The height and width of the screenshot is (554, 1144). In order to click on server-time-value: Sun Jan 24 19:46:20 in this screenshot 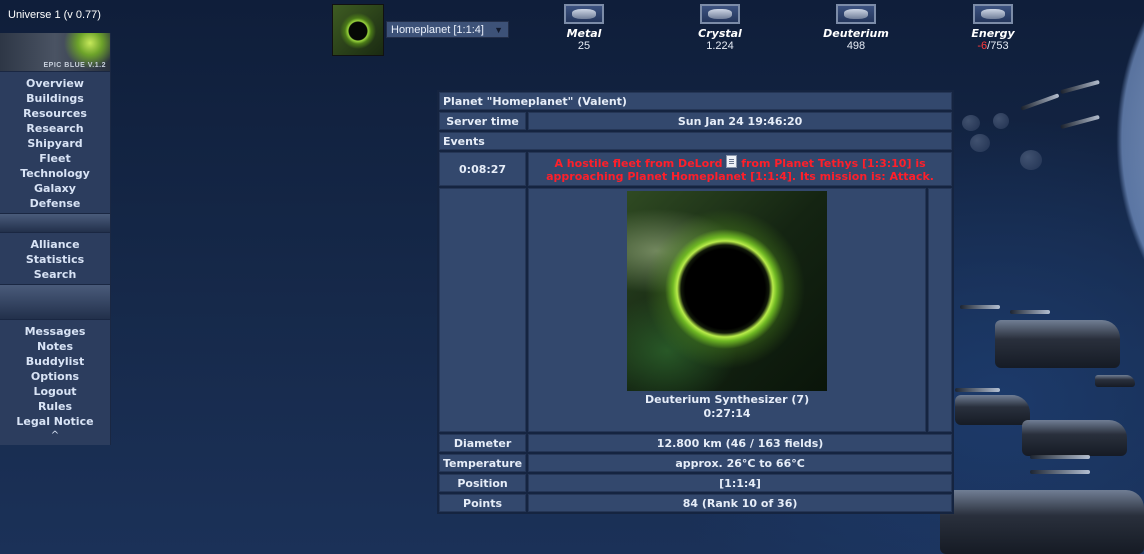, I will do `click(740, 121)`.